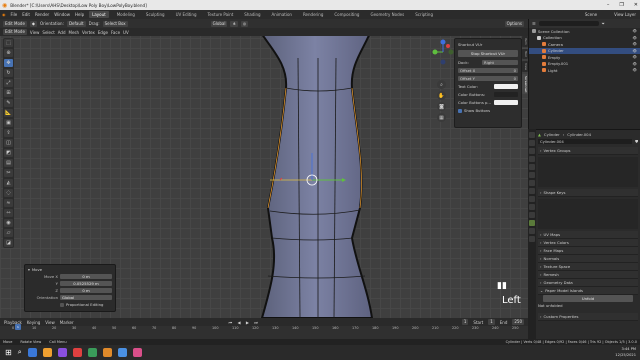 This screenshot has height=360, width=640. What do you see at coordinates (625, 352) in the screenshot?
I see `system-clock: 3:44 PM 12/25/2021` at bounding box center [625, 352].